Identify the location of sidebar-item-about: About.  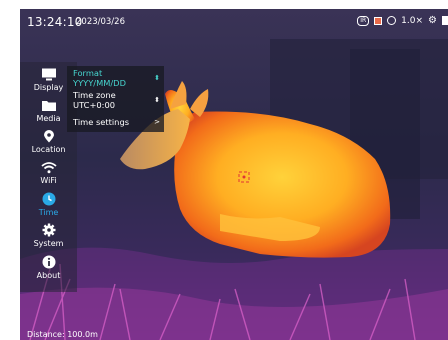
(48, 270).